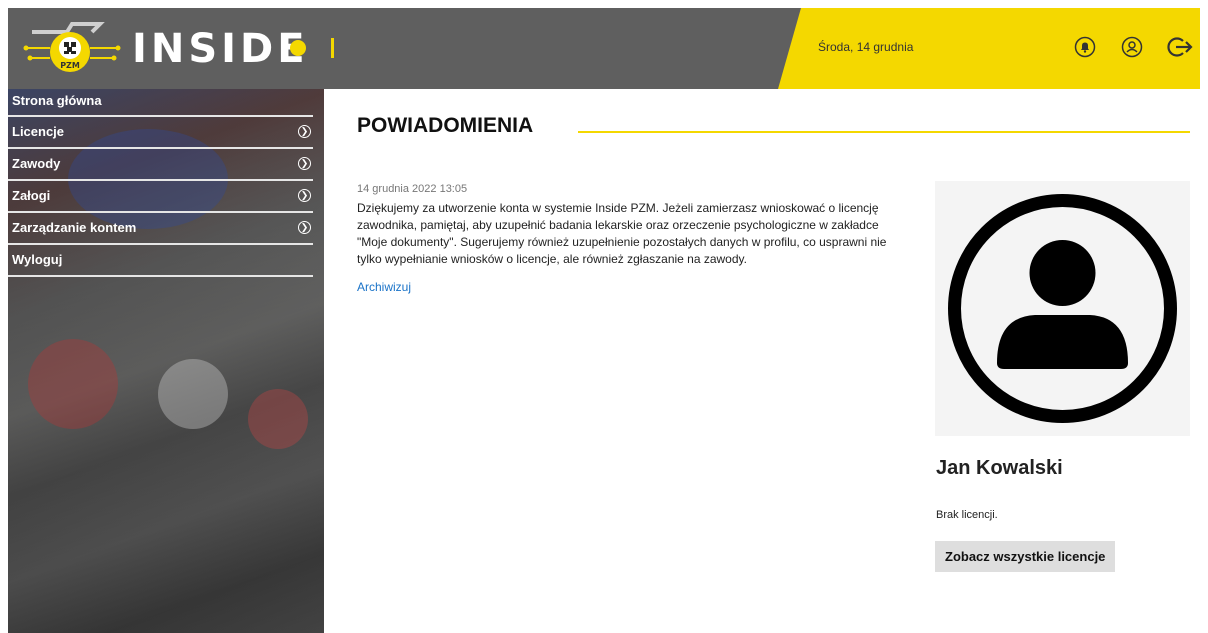 The height and width of the screenshot is (633, 1208). I want to click on inside-logo: PZM INSIDE, so click(177, 48).